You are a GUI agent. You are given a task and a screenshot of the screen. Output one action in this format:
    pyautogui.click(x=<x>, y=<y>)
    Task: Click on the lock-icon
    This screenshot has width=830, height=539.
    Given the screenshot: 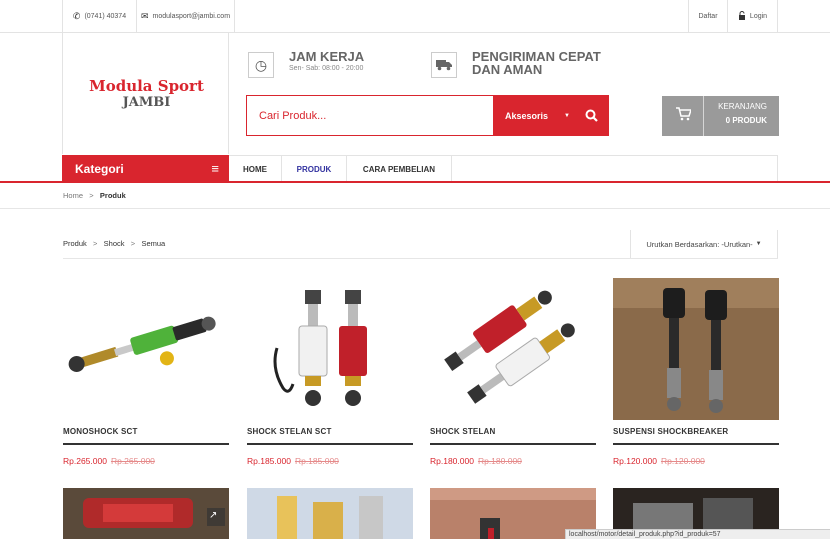 What is the action you would take?
    pyautogui.click(x=742, y=16)
    